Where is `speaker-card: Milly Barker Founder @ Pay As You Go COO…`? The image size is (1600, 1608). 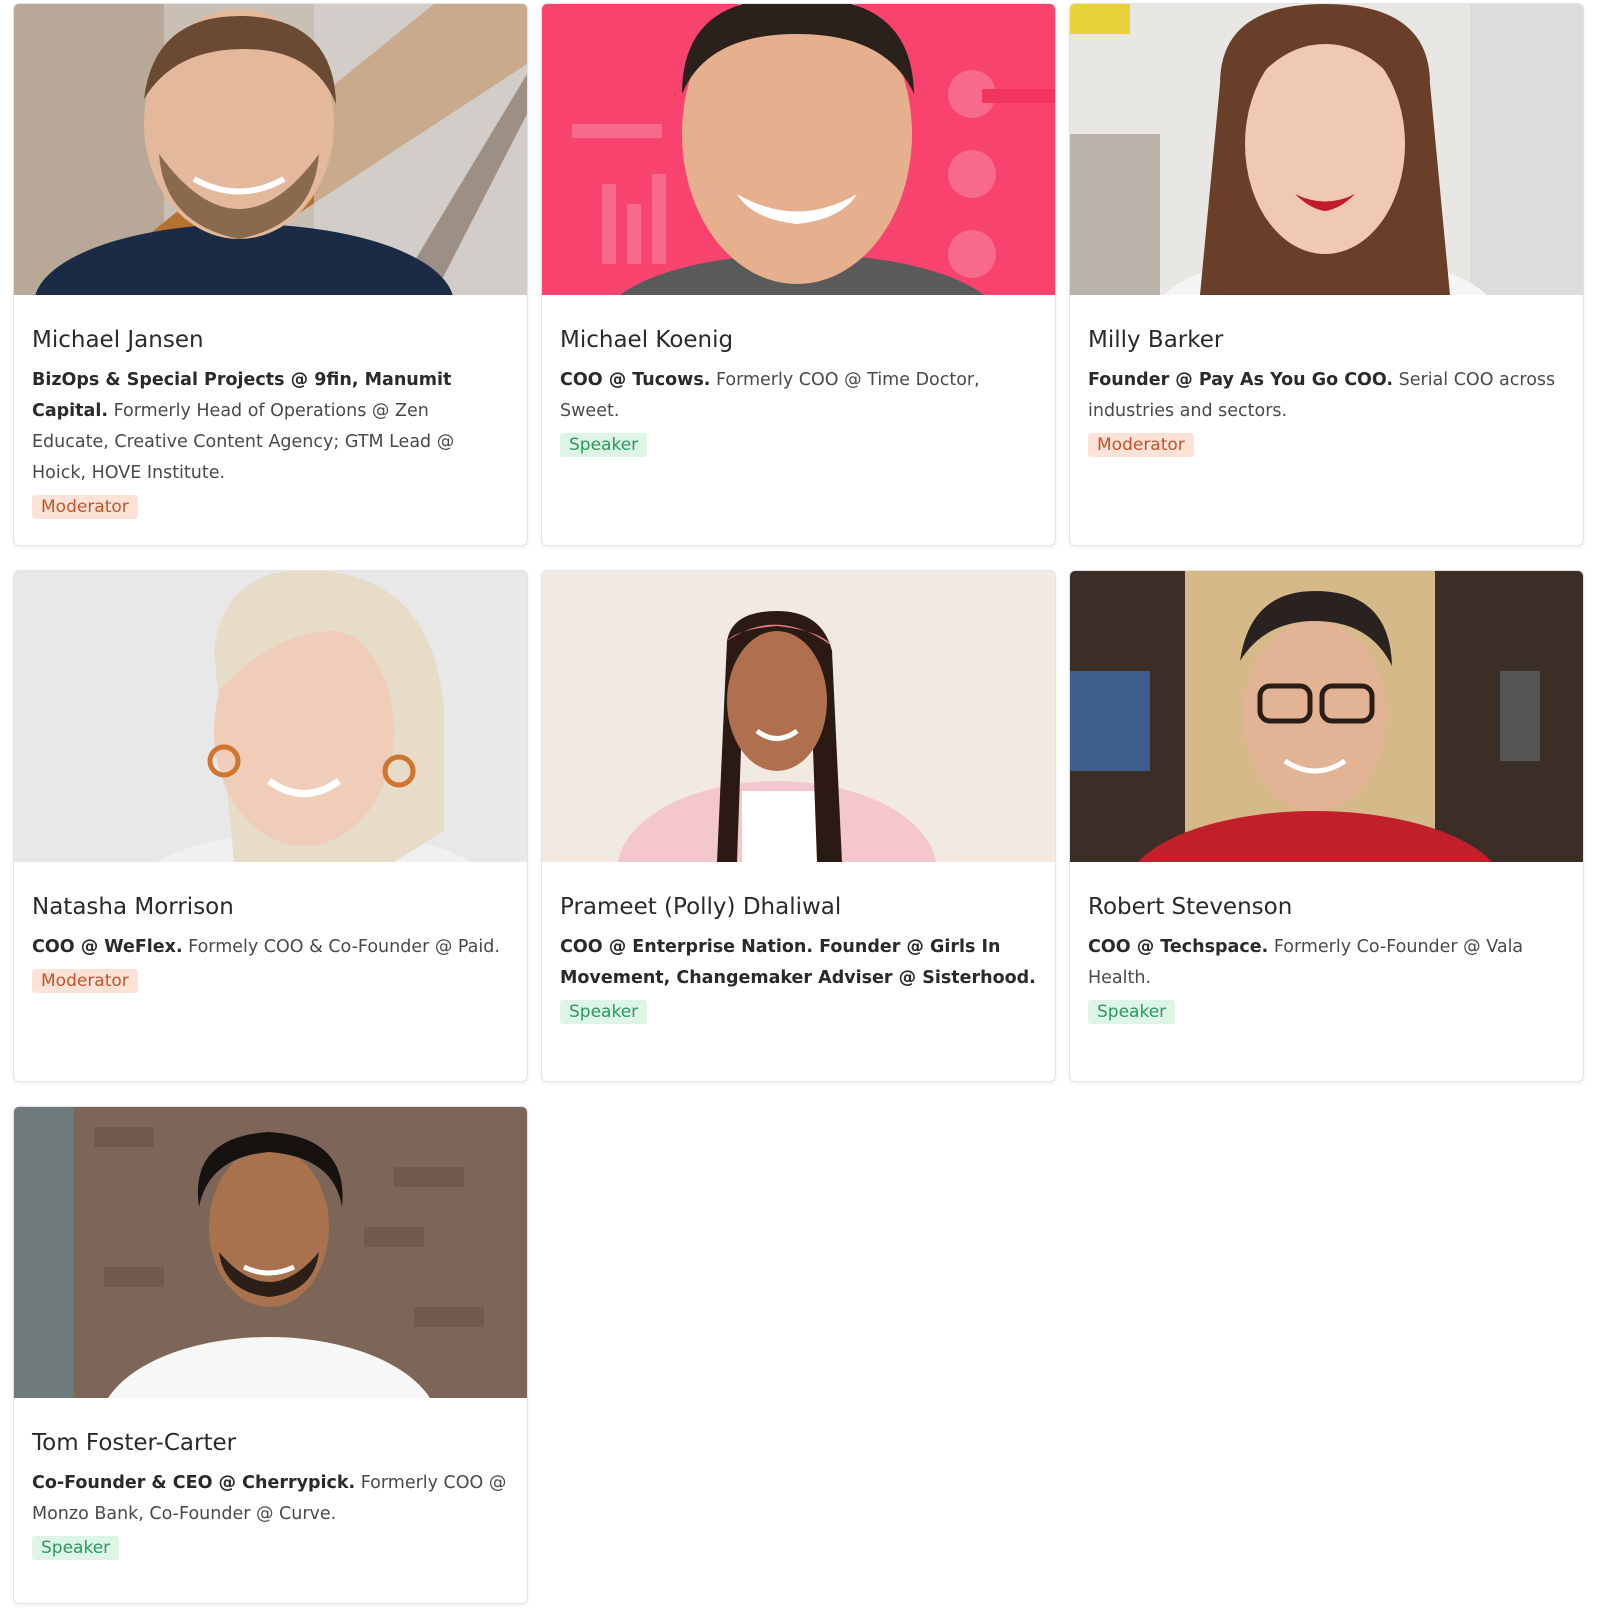
speaker-card: Milly Barker Founder @ Pay As You Go COO… is located at coordinates (1326, 274).